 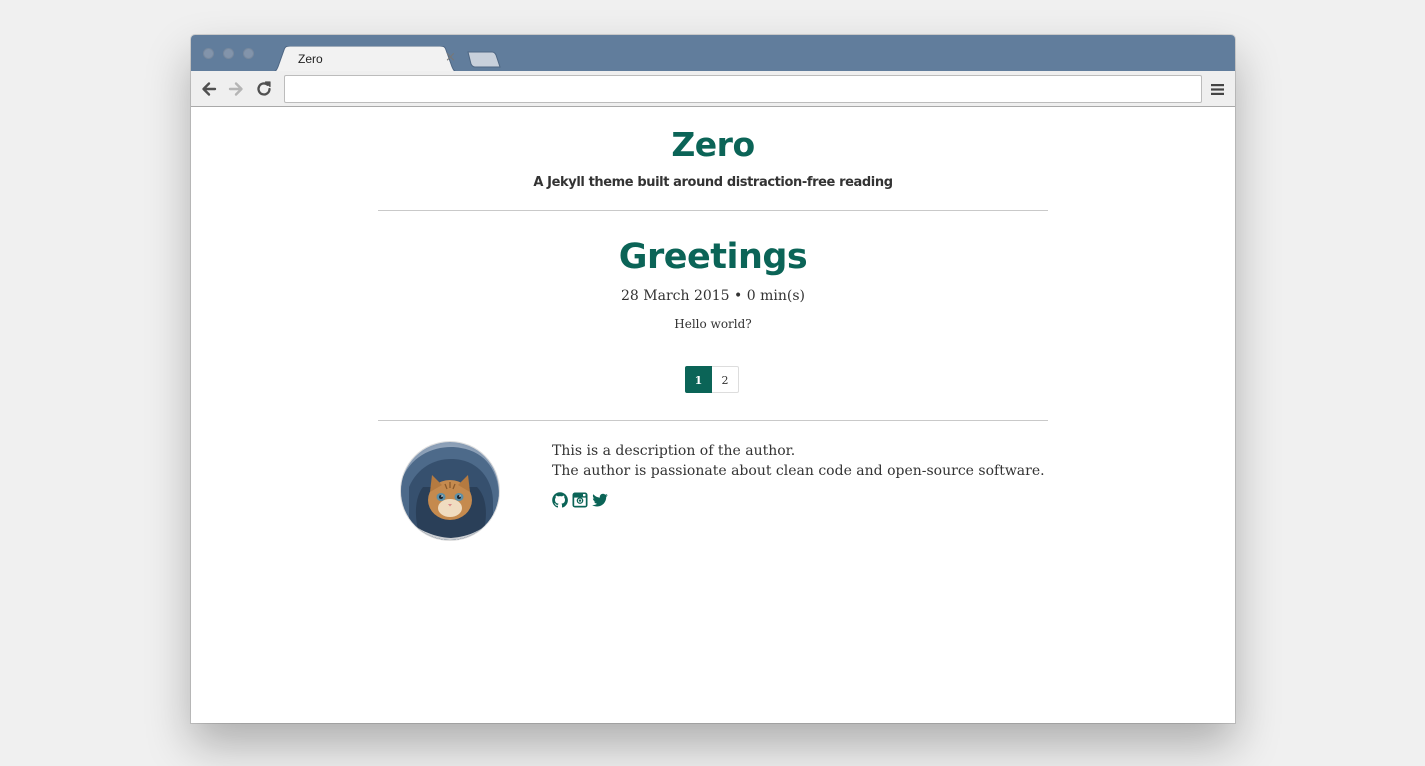 I want to click on author-description-line-1: This is a description of the author., so click(x=674, y=451).